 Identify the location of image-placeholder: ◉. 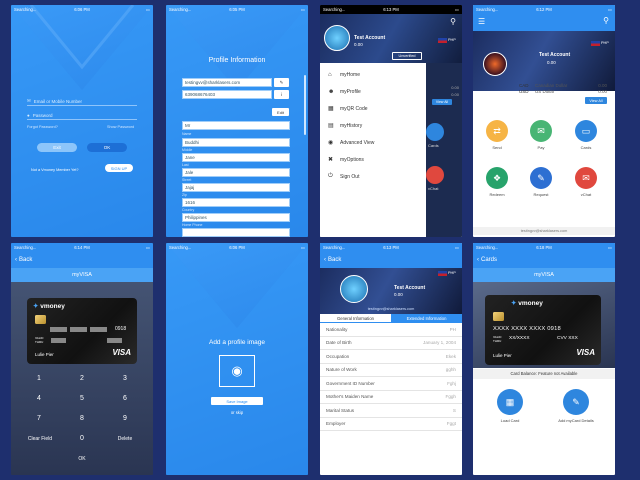
(237, 371).